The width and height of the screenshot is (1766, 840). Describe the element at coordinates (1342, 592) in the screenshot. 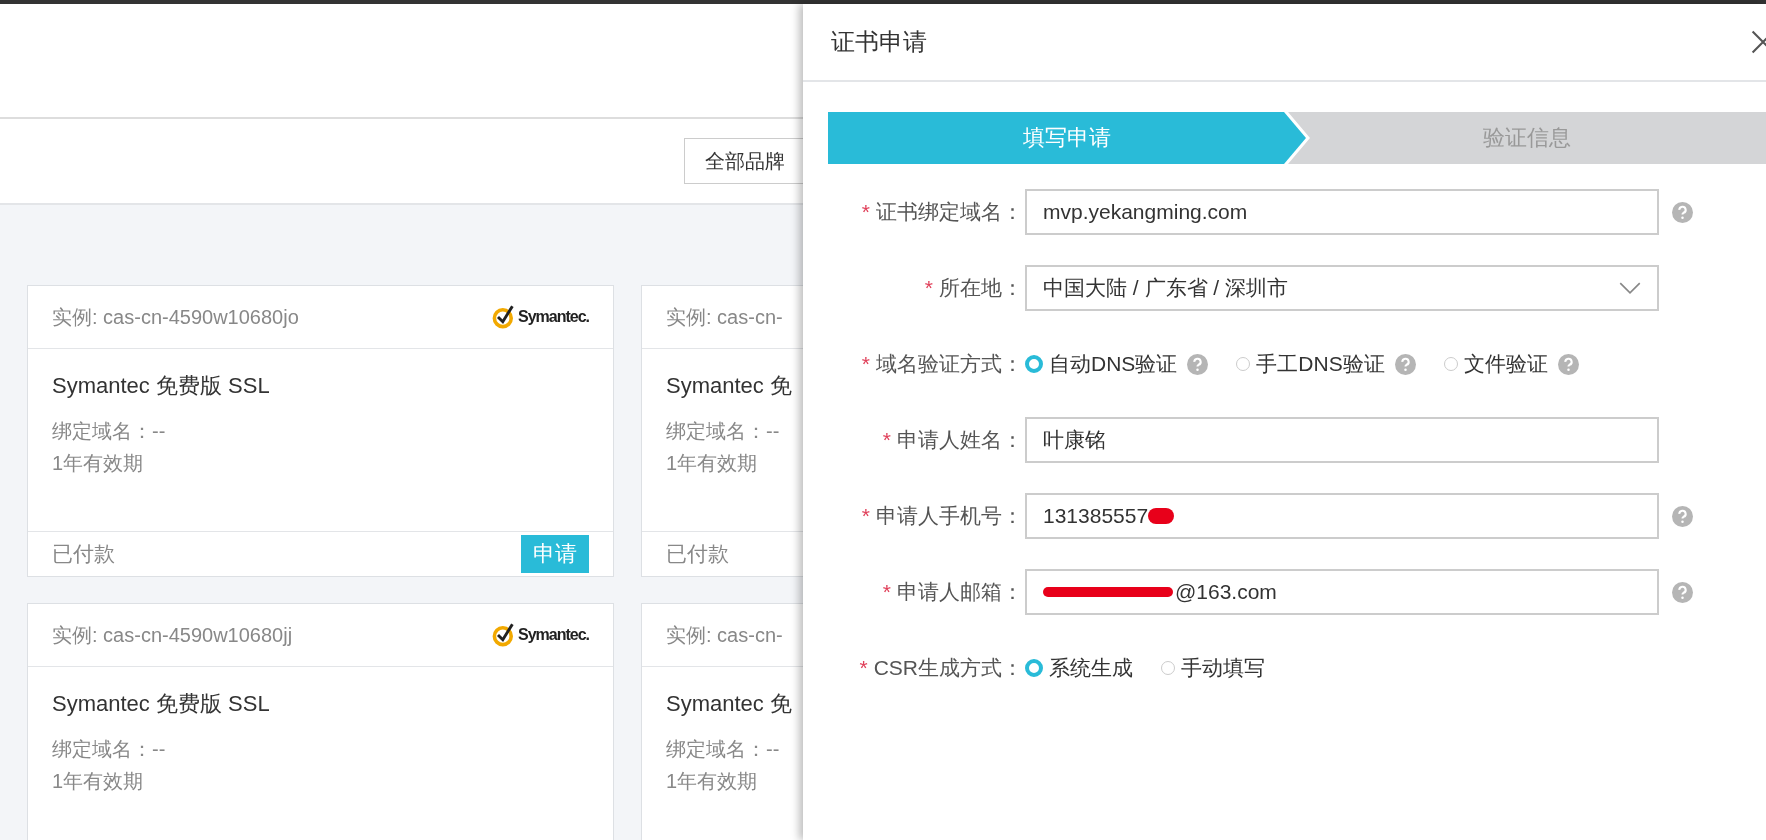

I see `input-field: @163.com` at that location.